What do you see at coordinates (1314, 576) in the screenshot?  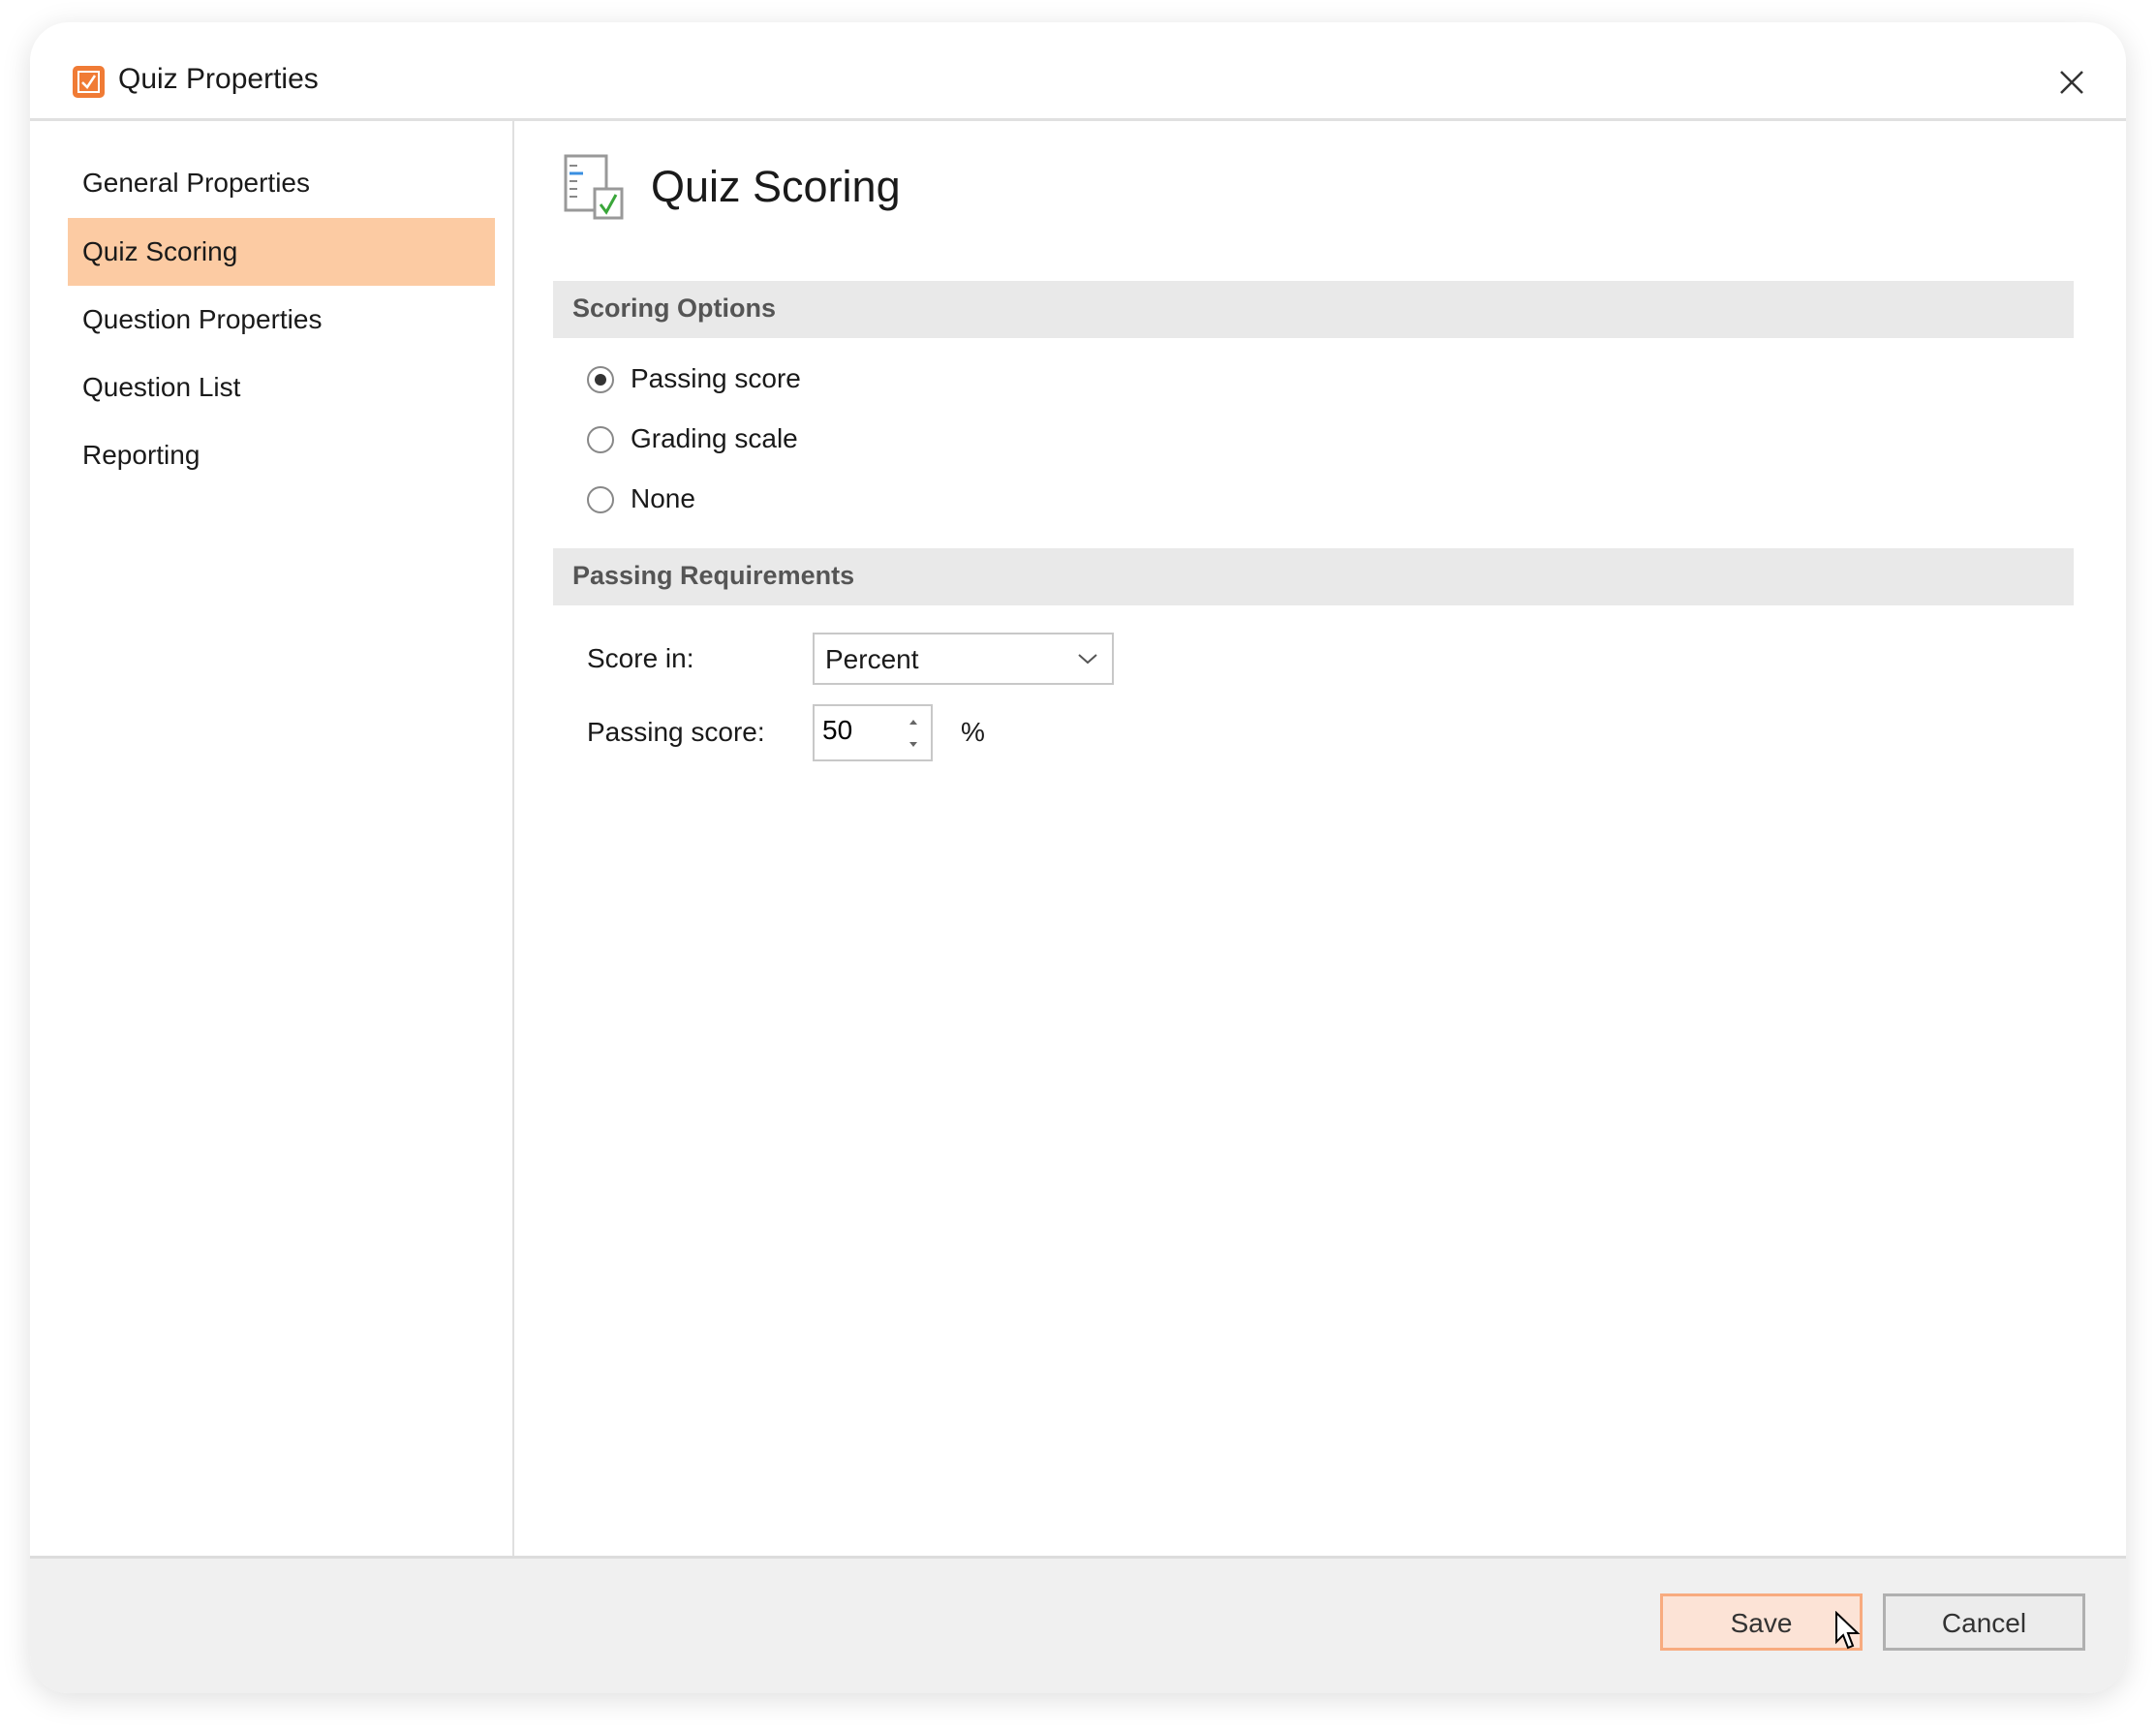 I see `passing-requirements-header: Passing Requirements` at bounding box center [1314, 576].